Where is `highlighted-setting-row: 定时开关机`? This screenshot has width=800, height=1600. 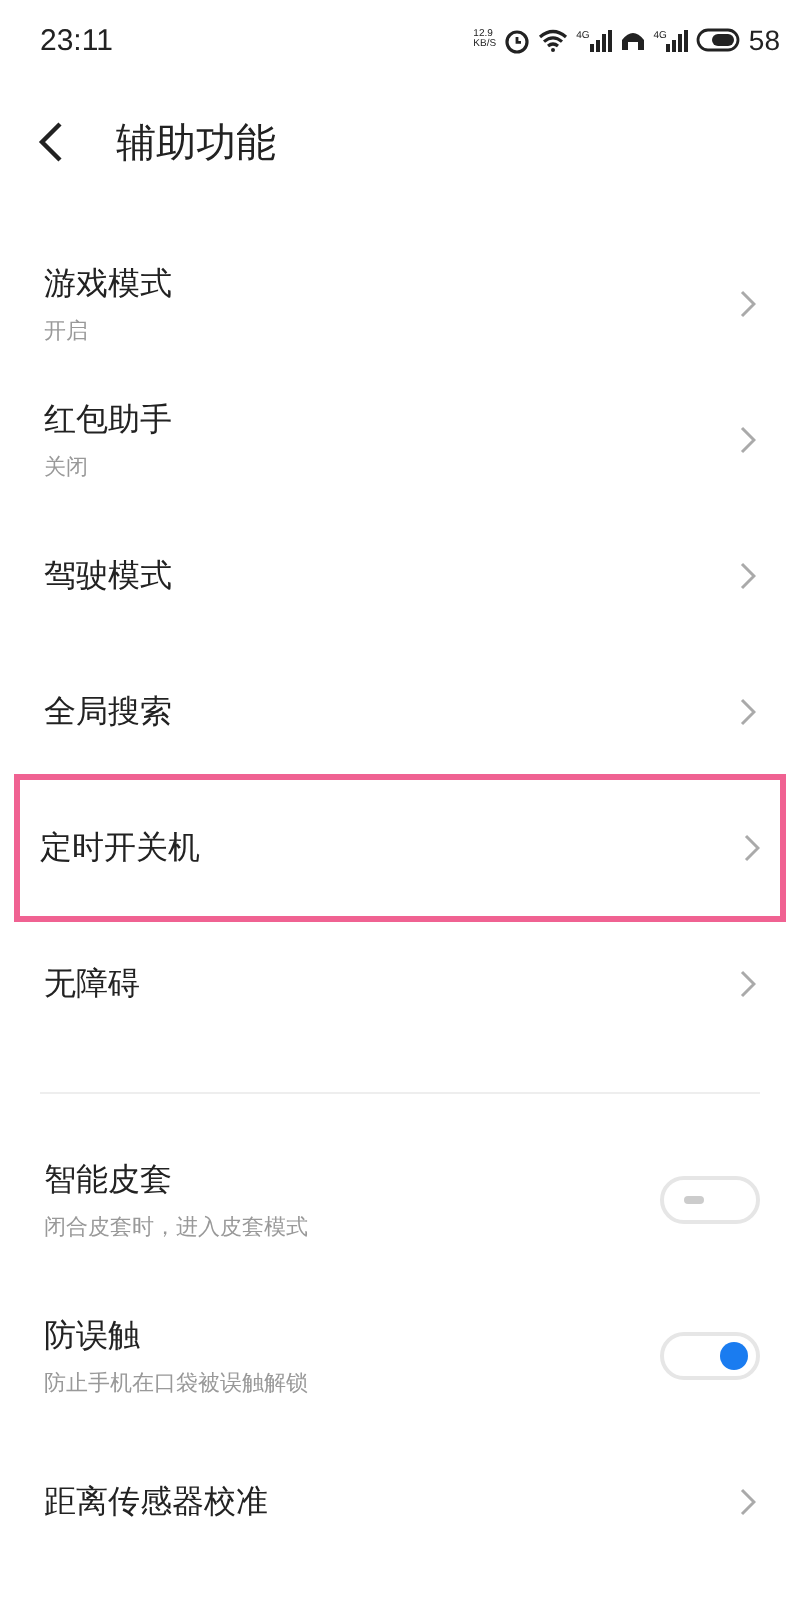 highlighted-setting-row: 定时开关机 is located at coordinates (400, 848).